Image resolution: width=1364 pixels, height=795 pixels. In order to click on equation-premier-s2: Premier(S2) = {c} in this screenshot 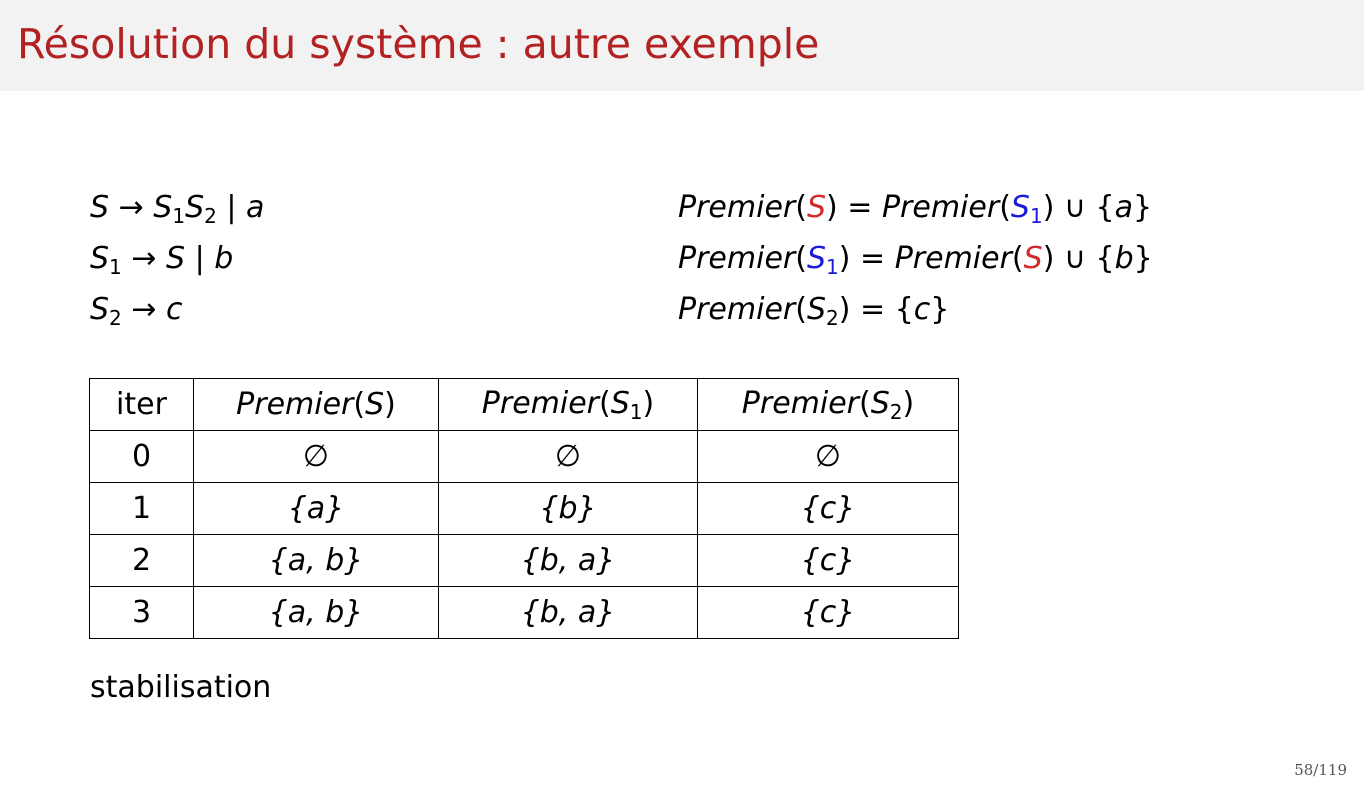, I will do `click(814, 311)`.